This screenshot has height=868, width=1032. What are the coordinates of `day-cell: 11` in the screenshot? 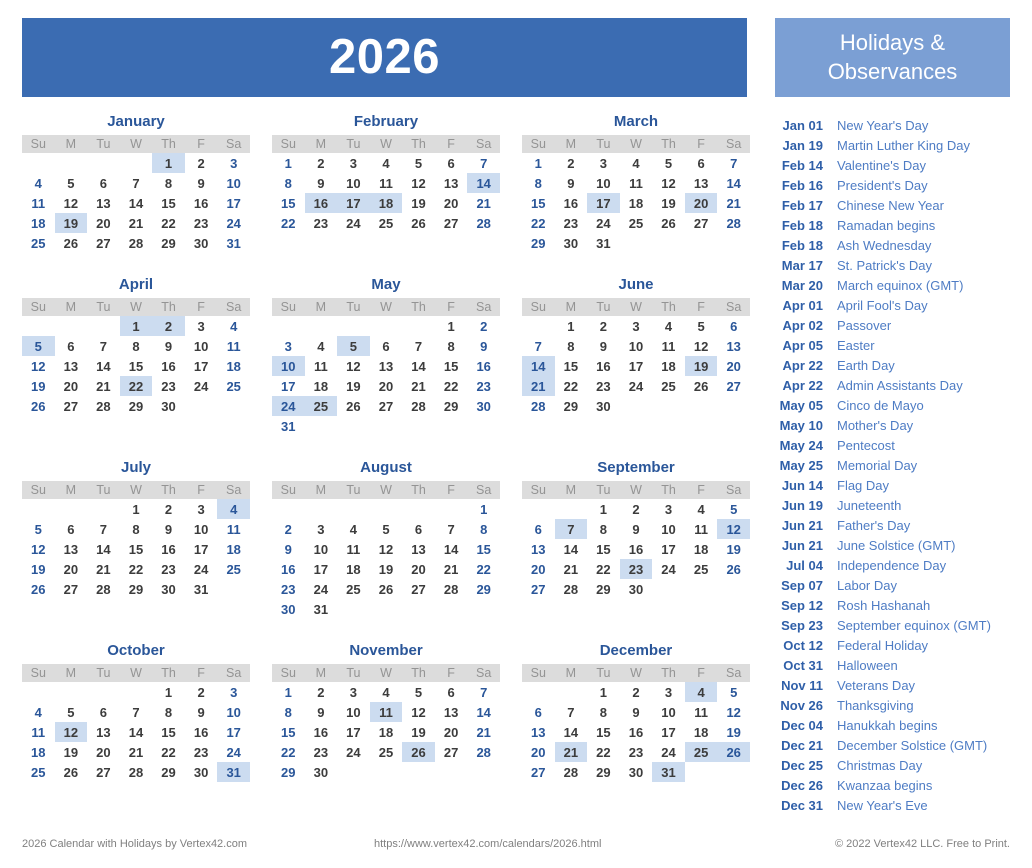 It's located at (233, 346).